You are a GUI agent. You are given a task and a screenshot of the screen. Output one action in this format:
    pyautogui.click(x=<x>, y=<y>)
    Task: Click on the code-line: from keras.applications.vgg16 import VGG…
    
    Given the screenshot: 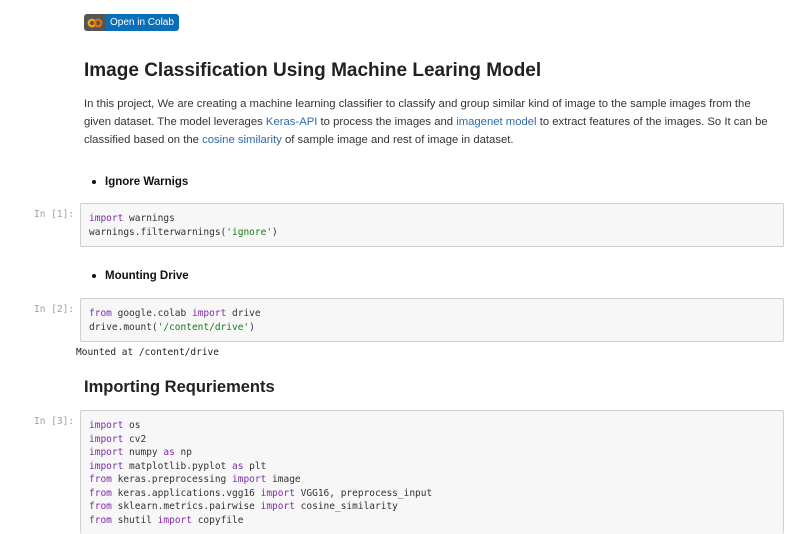 What is the action you would take?
    pyautogui.click(x=432, y=494)
    